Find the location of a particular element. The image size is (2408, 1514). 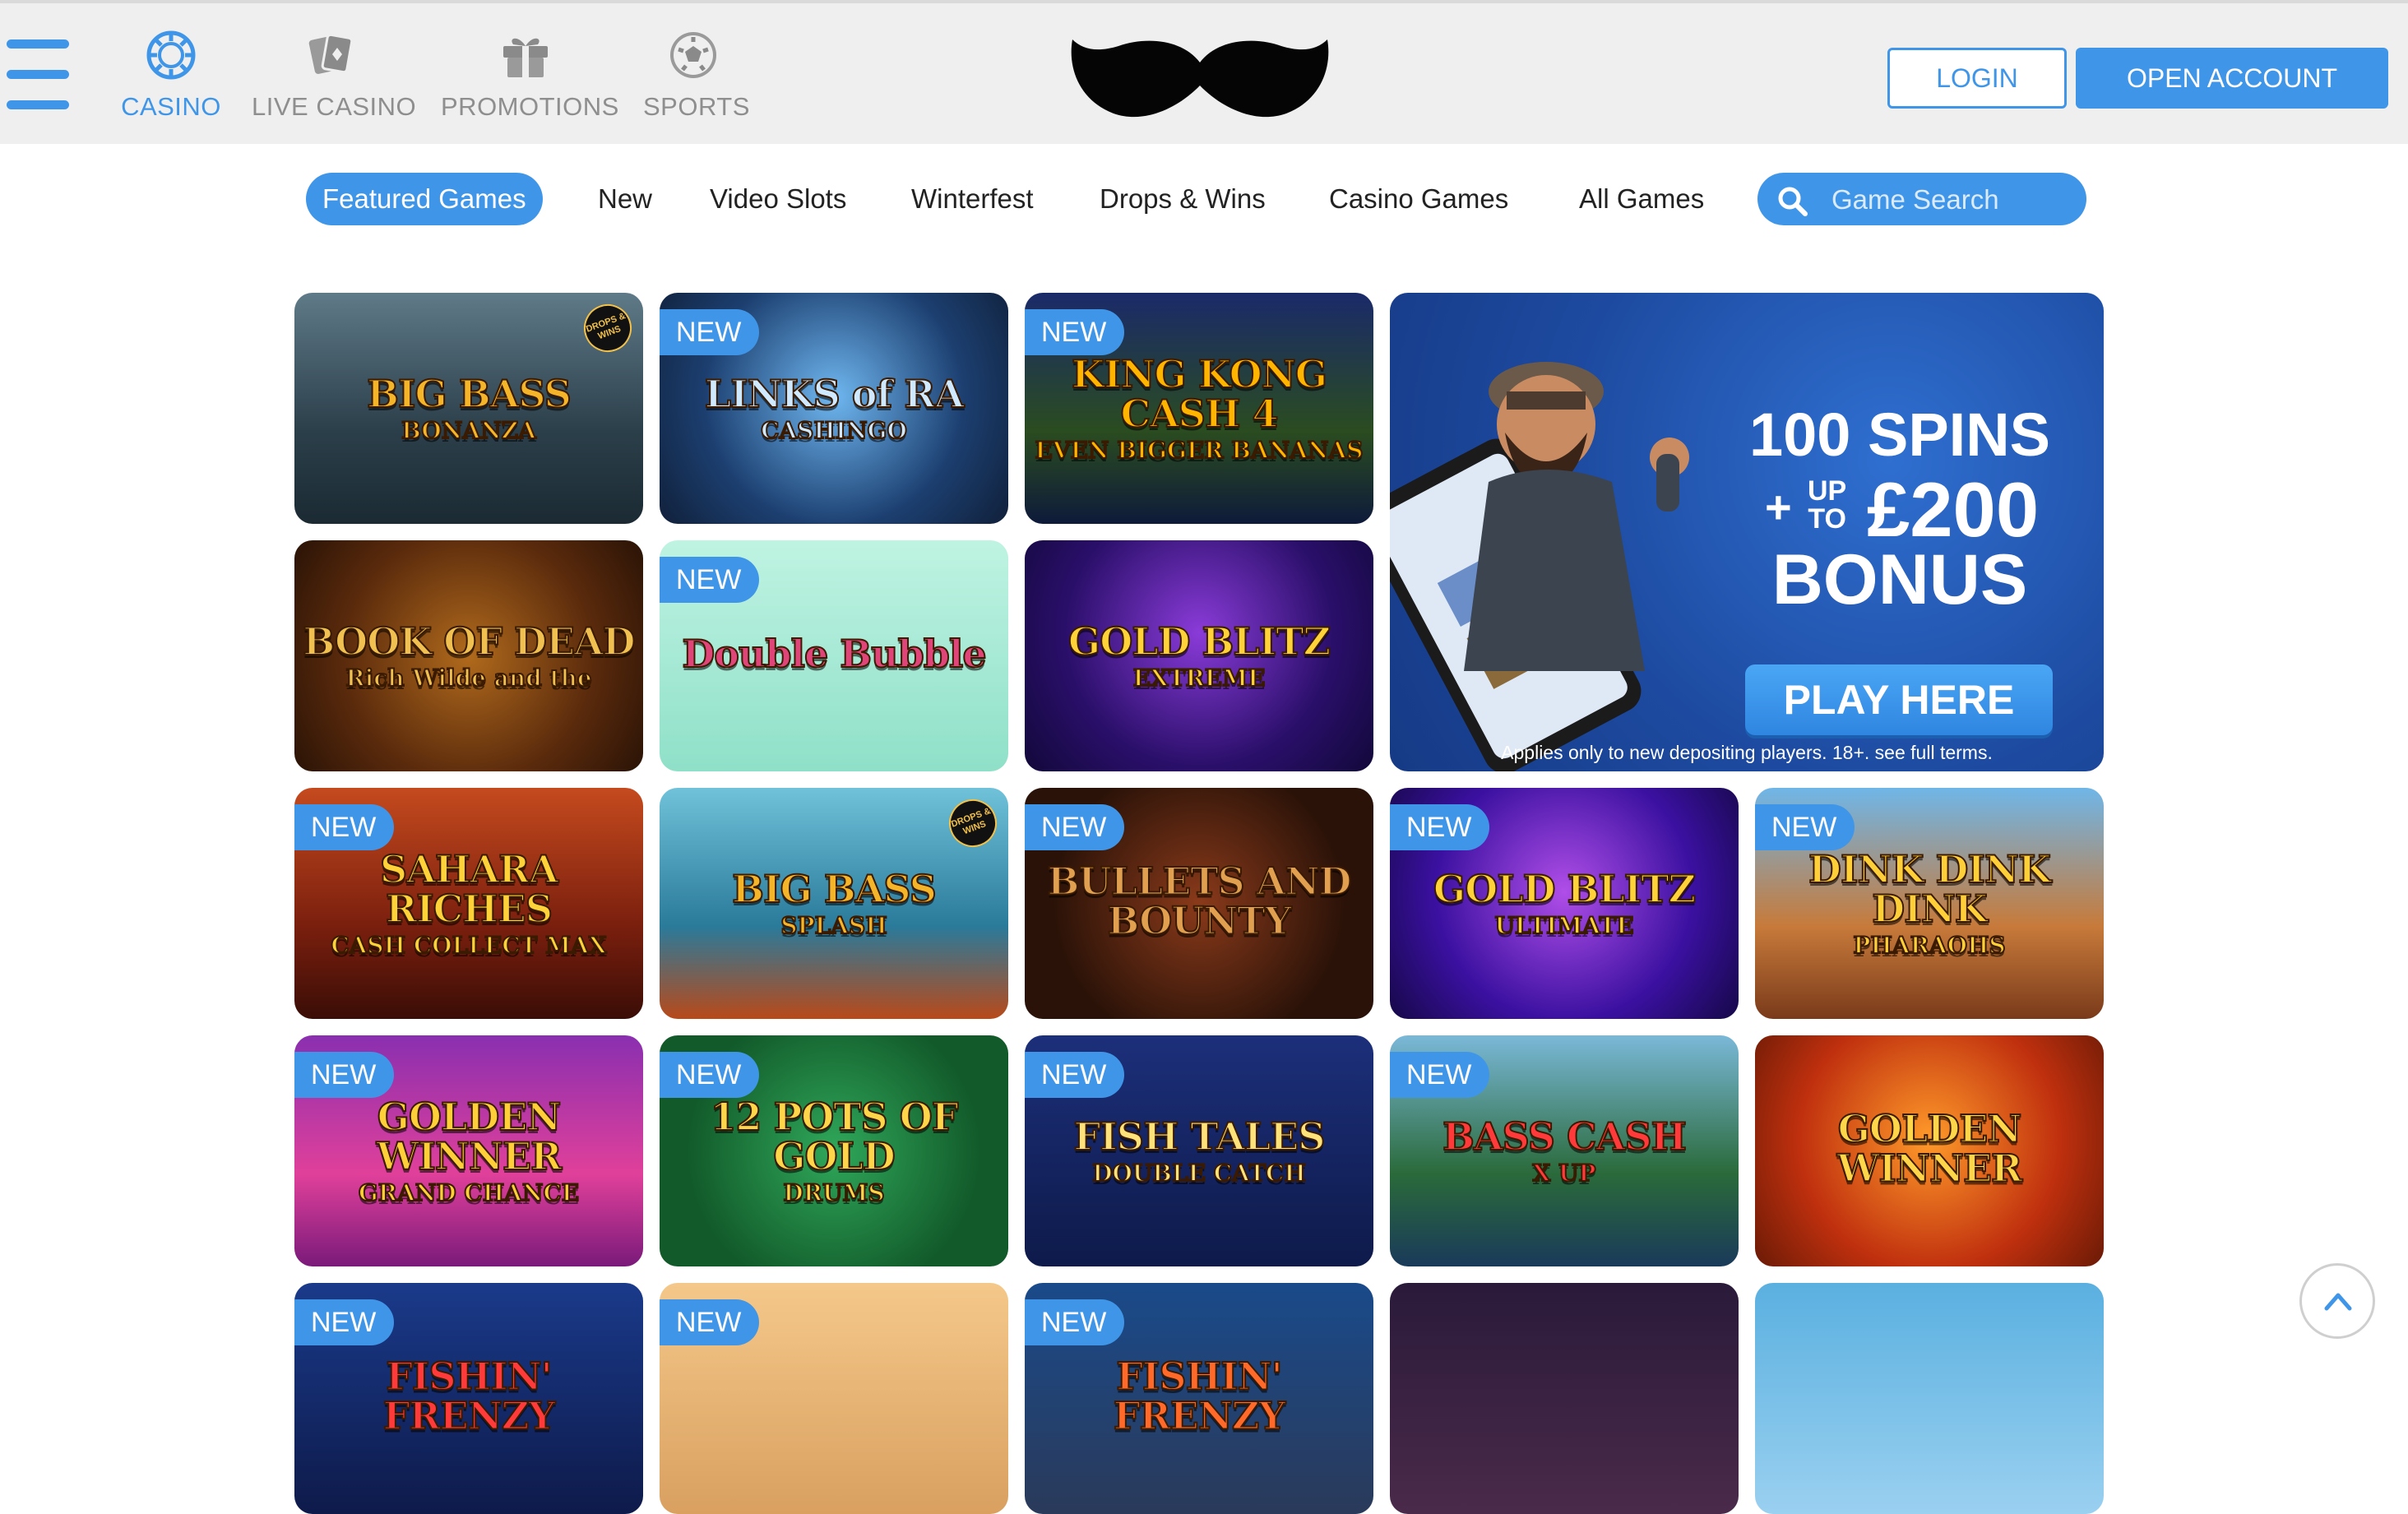

game-title-sub: Rich Wilde and the is located at coordinates (468, 678).